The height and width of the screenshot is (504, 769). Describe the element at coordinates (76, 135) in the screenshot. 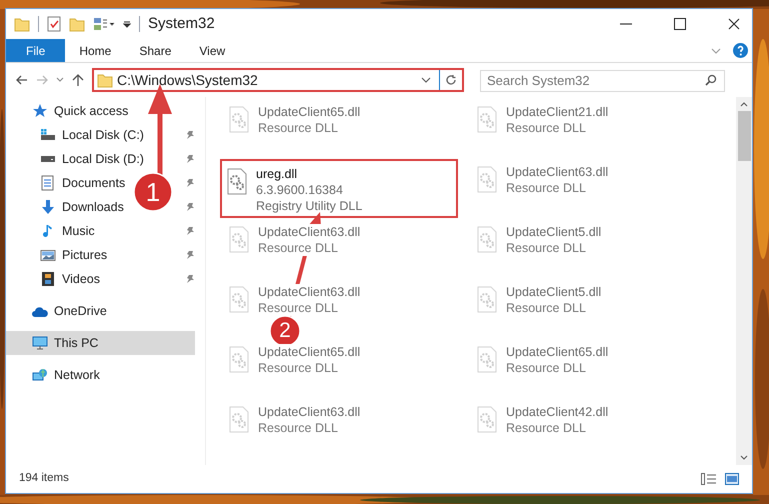

I see `sidebar-item: Local Disk (C:)` at that location.